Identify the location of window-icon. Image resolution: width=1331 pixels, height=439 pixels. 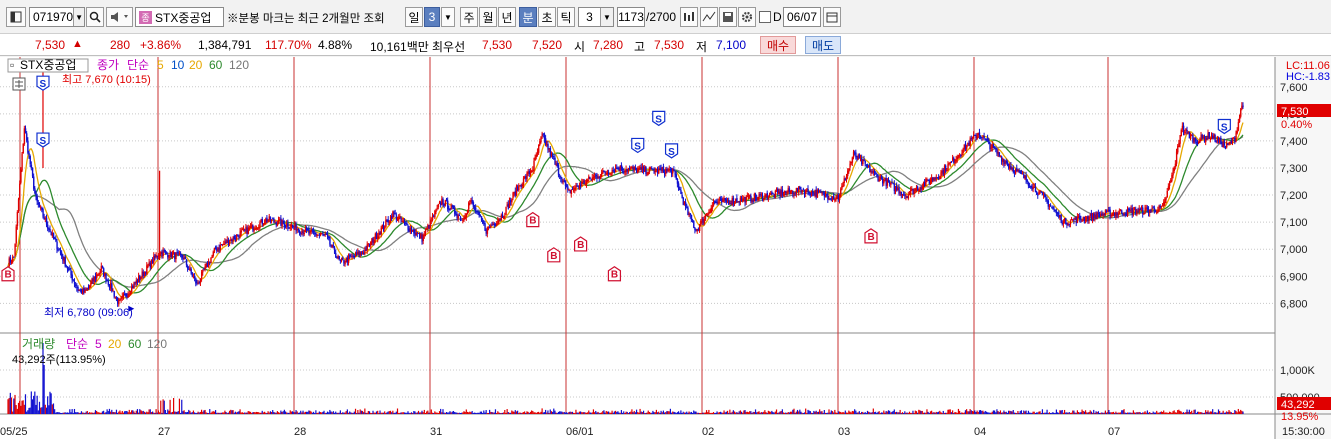
(16, 17).